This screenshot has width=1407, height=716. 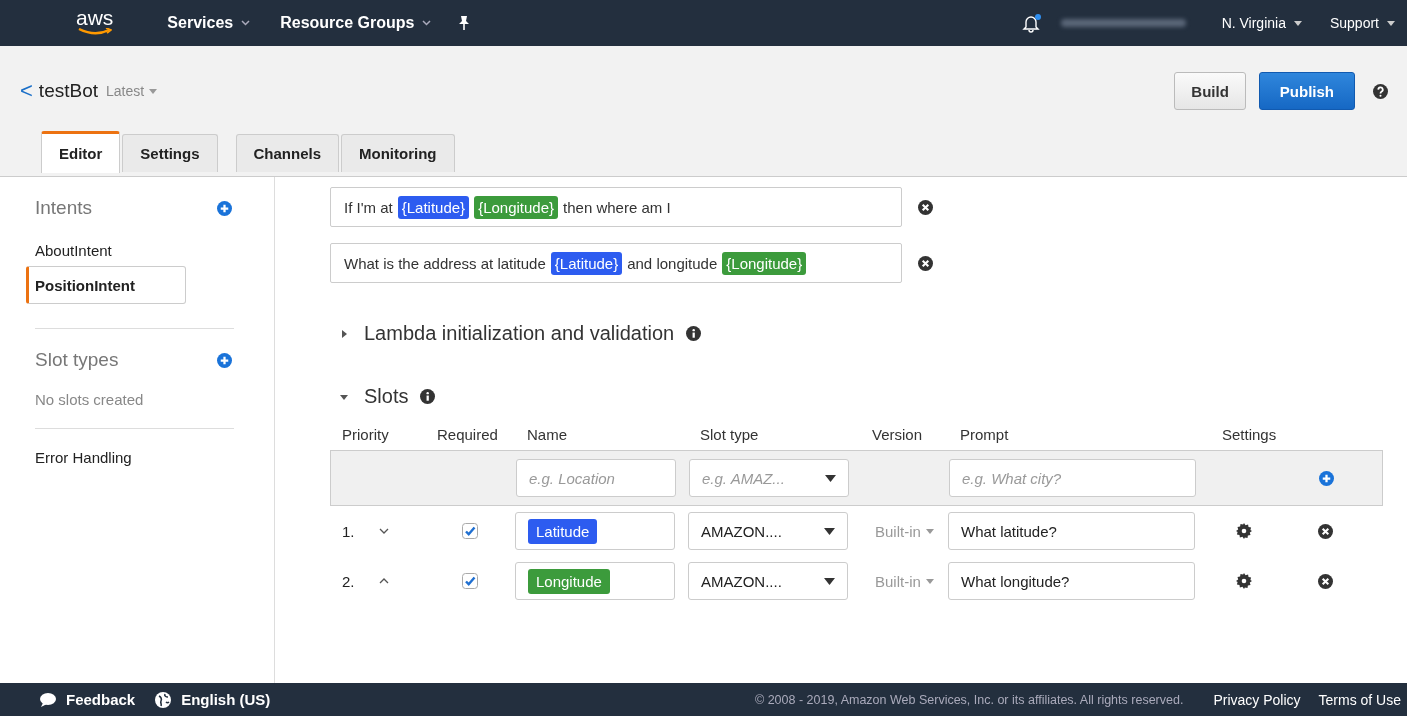 I want to click on priority-number: 2., so click(x=348, y=581).